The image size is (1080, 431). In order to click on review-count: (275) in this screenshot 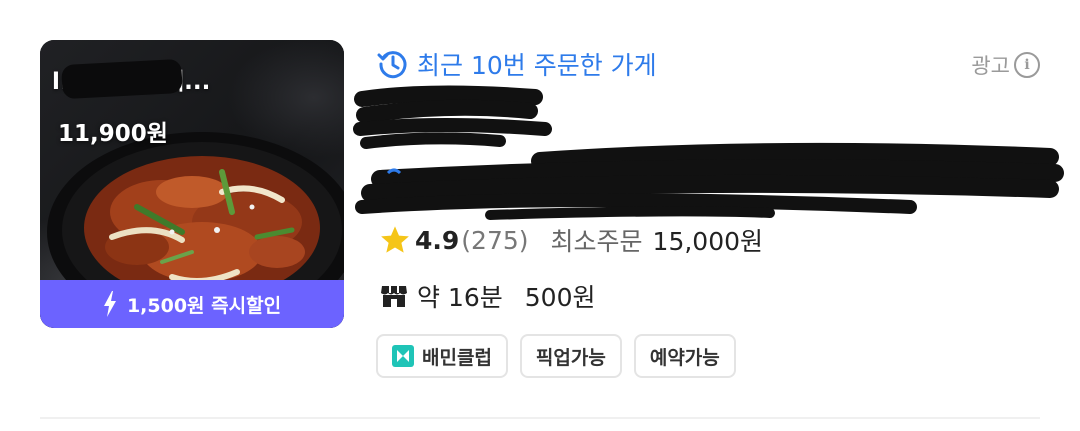, I will do `click(495, 240)`.